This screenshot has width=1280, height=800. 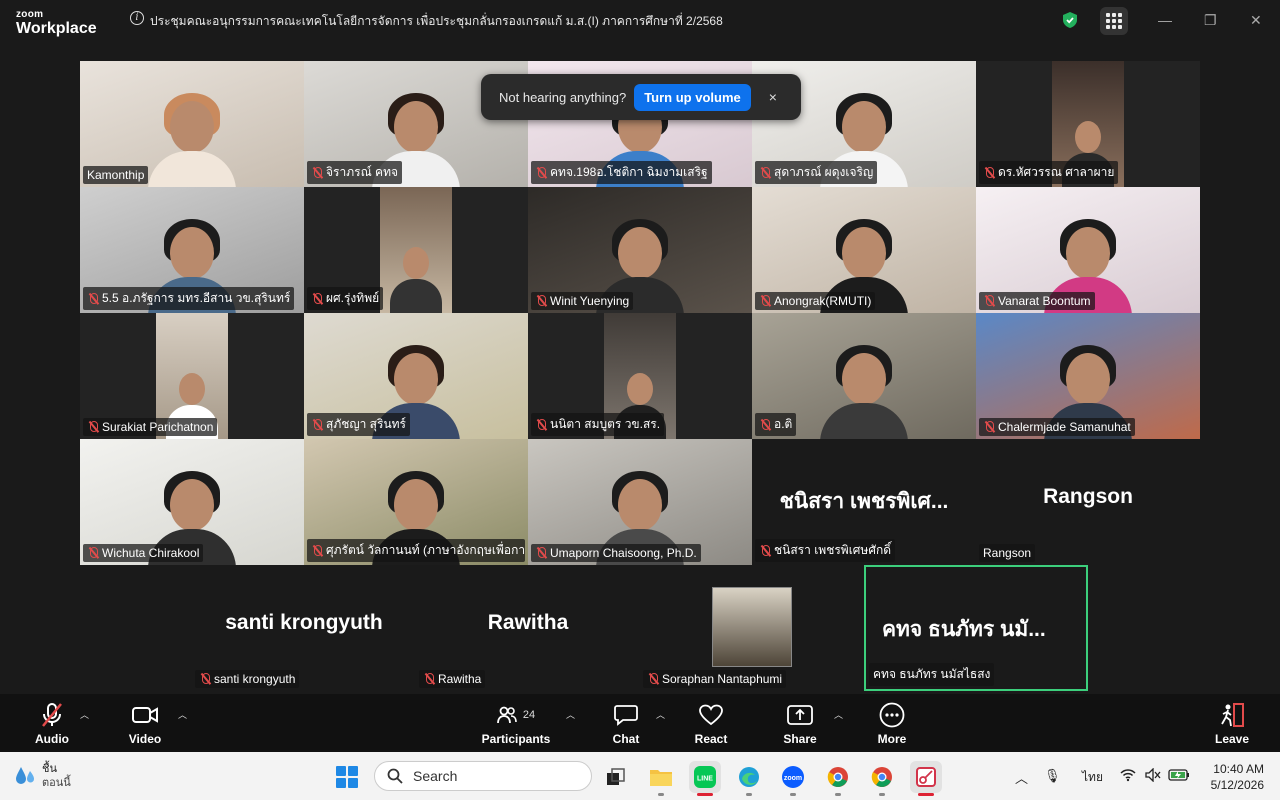 I want to click on video-tile: Surakiat Parichatnon, so click(x=192, y=376).